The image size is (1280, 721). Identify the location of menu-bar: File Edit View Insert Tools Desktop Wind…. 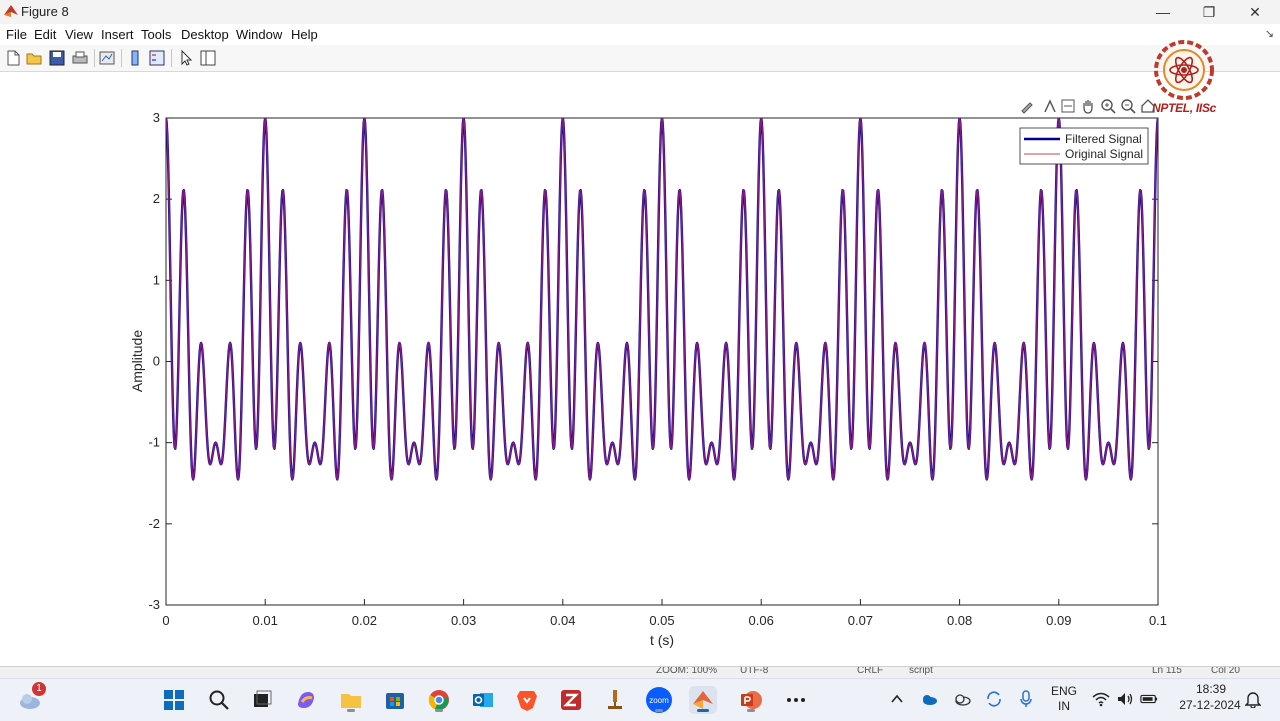
(640, 34).